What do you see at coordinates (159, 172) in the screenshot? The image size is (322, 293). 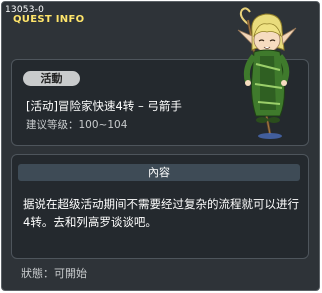 I see `content-header: 內容` at bounding box center [159, 172].